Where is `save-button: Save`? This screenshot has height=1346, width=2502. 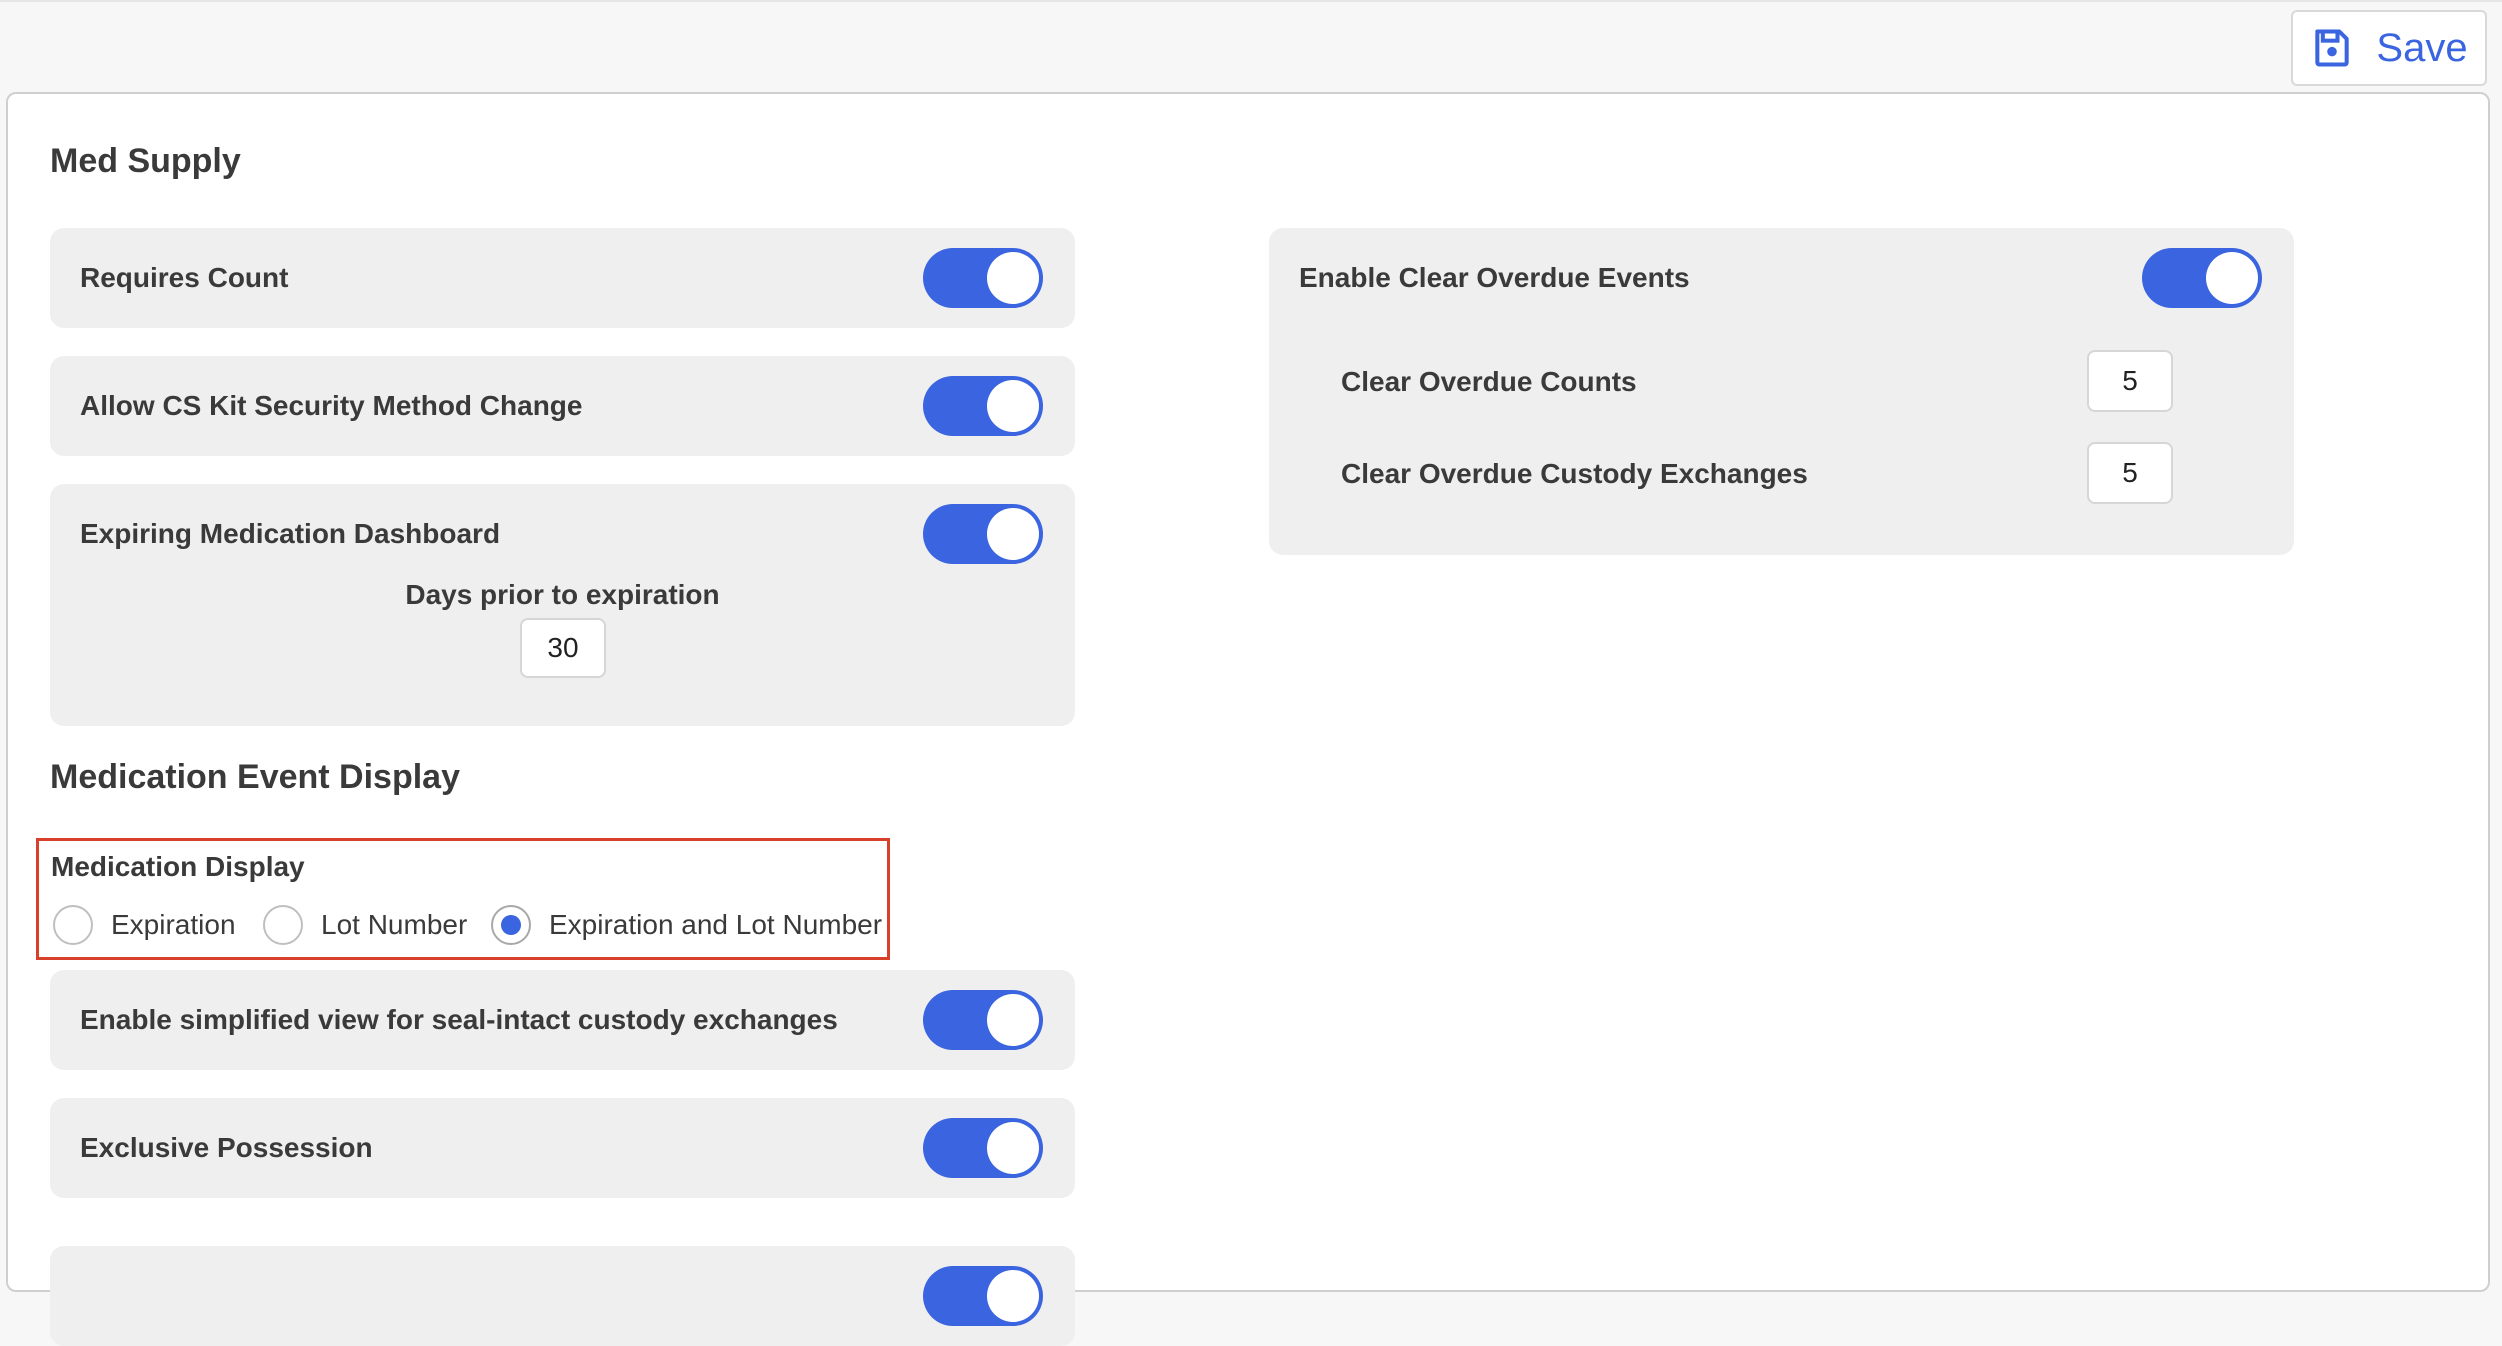 save-button: Save is located at coordinates (2389, 48).